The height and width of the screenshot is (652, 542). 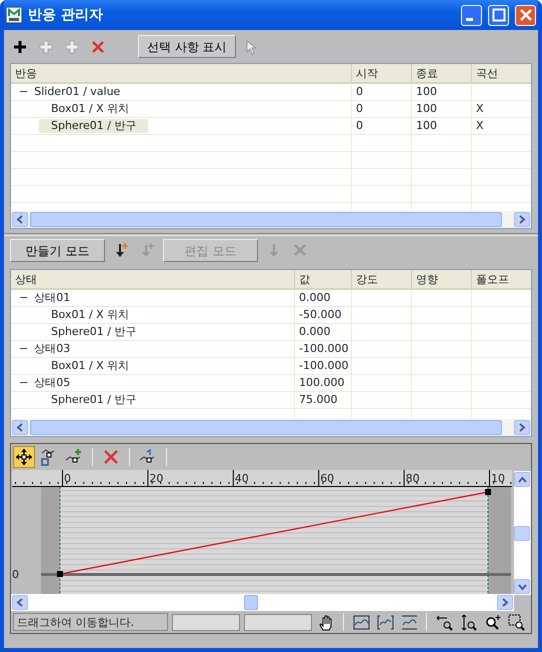 What do you see at coordinates (469, 19) in the screenshot?
I see `minimize-icon` at bounding box center [469, 19].